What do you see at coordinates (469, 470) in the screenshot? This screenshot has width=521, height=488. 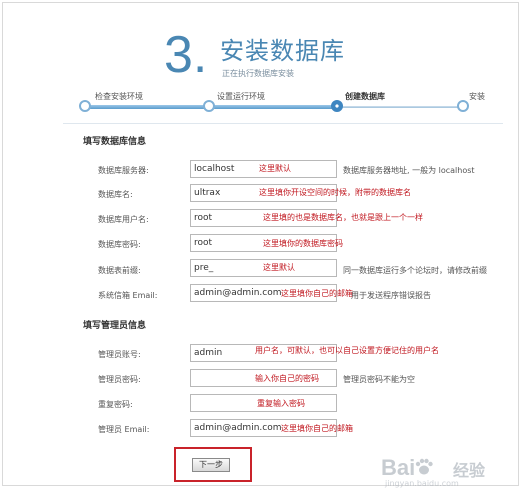 I see `watermark-text: 经验` at bounding box center [469, 470].